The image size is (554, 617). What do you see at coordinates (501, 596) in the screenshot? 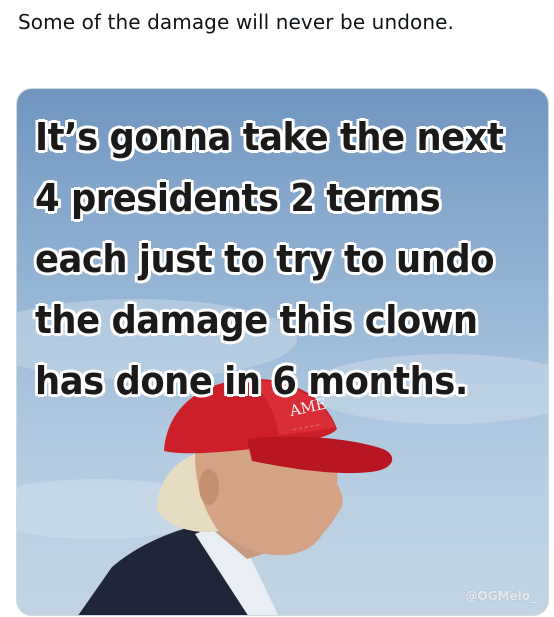
I see `watermark: @OGMelo_` at bounding box center [501, 596].